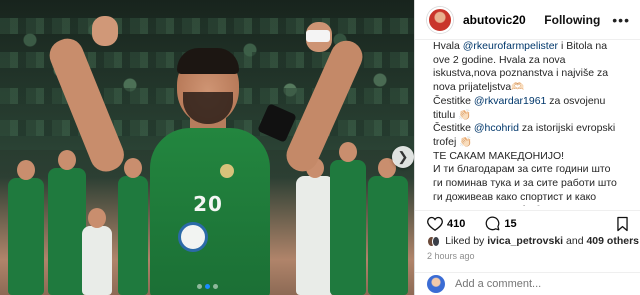 Image resolution: width=640 pixels, height=295 pixels. Describe the element at coordinates (567, 128) in the screenshot. I see `caption-text-segment: za istorijski evropski` at that location.